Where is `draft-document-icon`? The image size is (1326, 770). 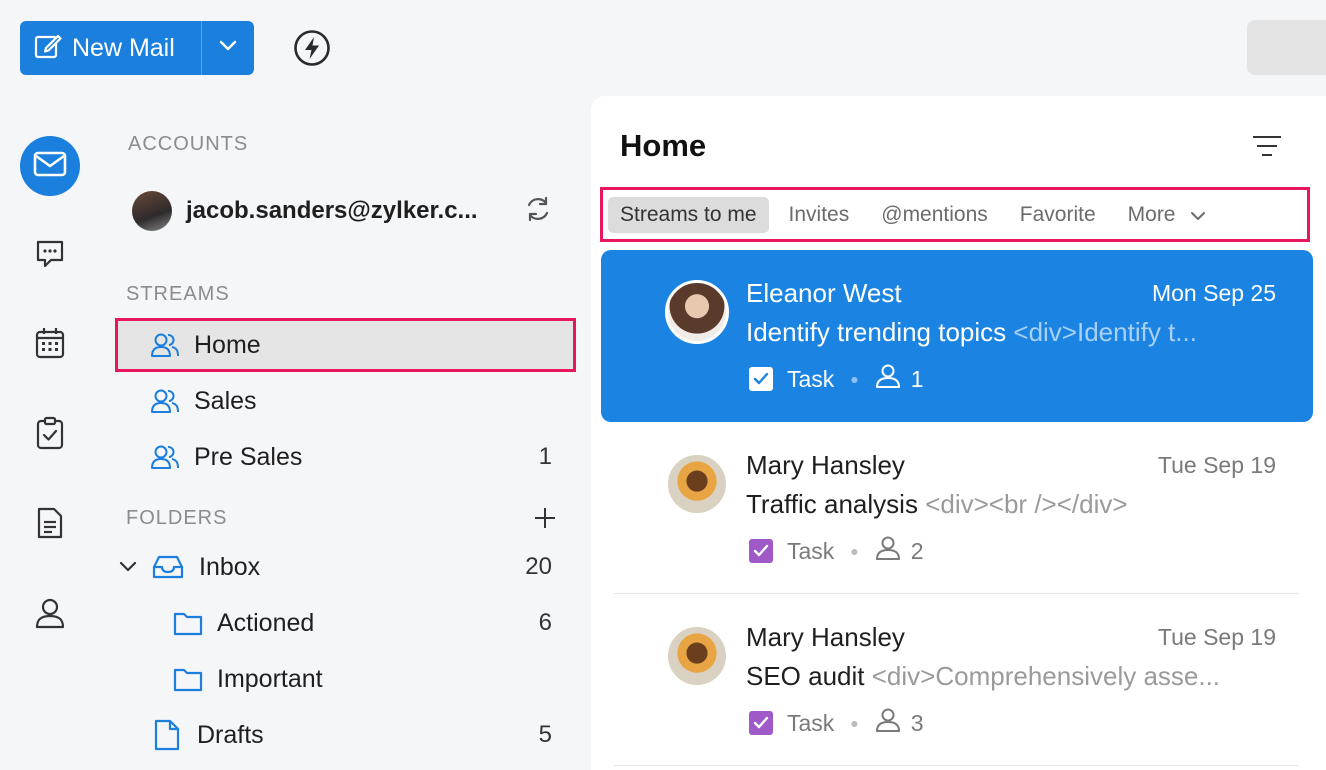
draft-document-icon is located at coordinates (167, 735).